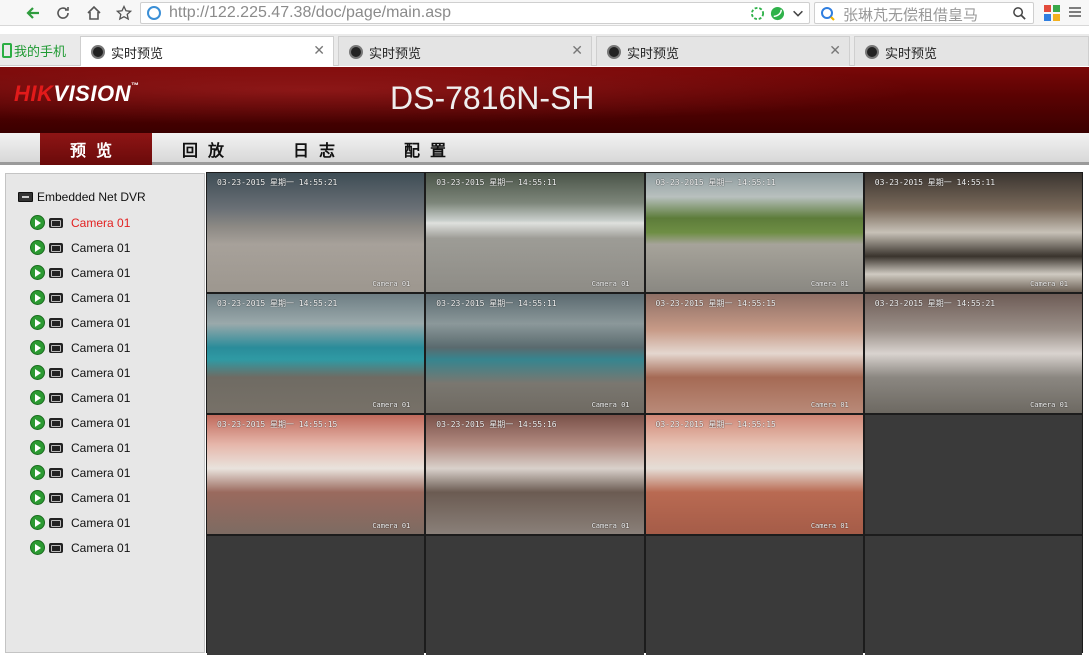 This screenshot has height=655, width=1089. What do you see at coordinates (77, 93) in the screenshot?
I see `hikvision-logo: HIKVISION™` at bounding box center [77, 93].